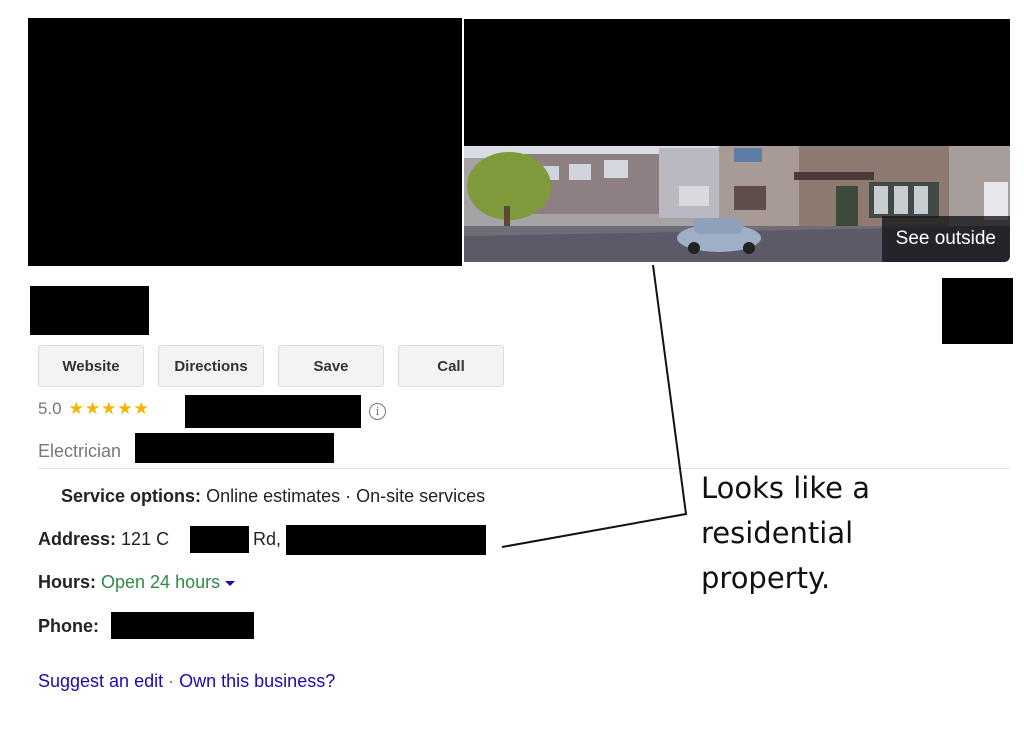 The image size is (1024, 754). I want to click on redacted-main-photo, so click(245, 142).